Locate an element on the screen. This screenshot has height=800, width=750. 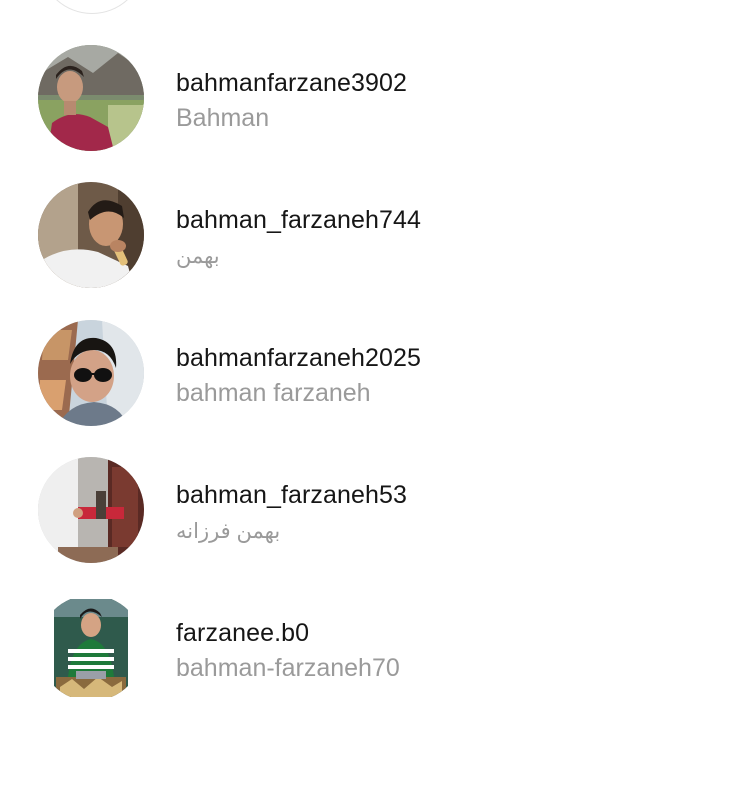
account-row-3: bahmanfarzaneh2025 bahman farzaneh is located at coordinates (375, 379).